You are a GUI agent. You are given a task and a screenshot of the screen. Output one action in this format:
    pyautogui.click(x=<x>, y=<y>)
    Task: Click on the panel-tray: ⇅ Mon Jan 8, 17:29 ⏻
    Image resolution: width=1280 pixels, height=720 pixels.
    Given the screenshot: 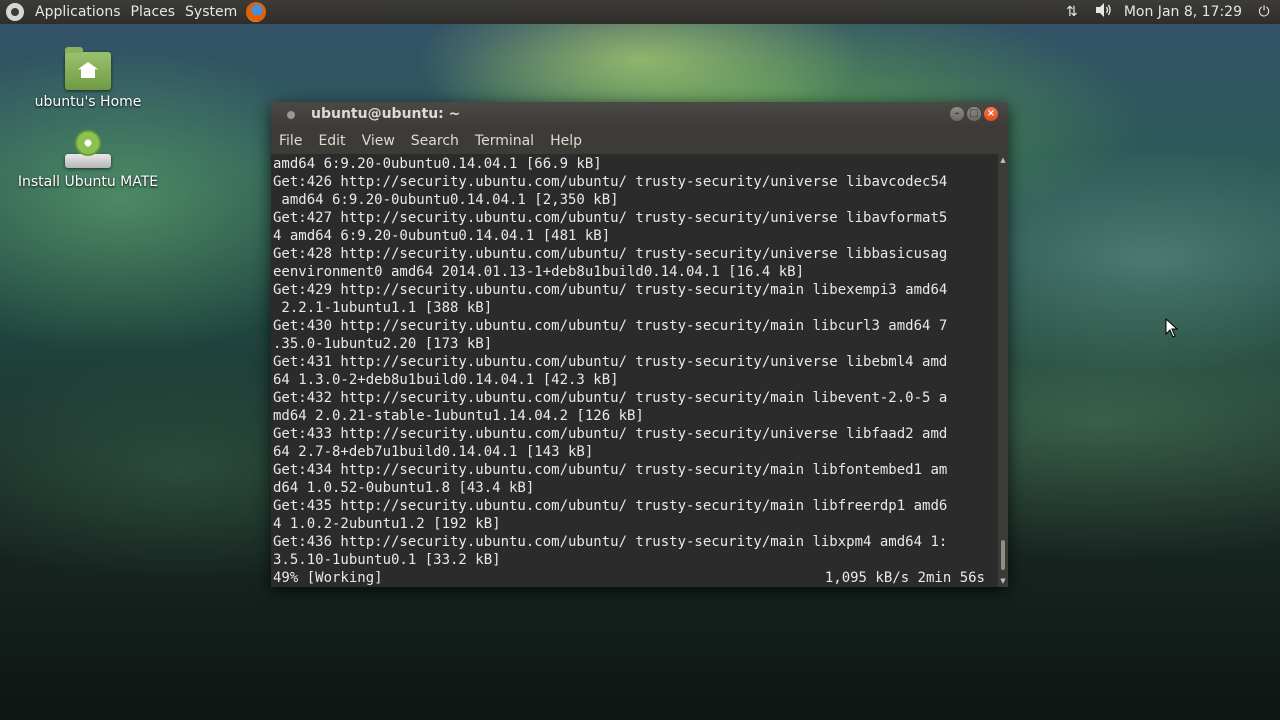 What is the action you would take?
    pyautogui.click(x=1168, y=12)
    